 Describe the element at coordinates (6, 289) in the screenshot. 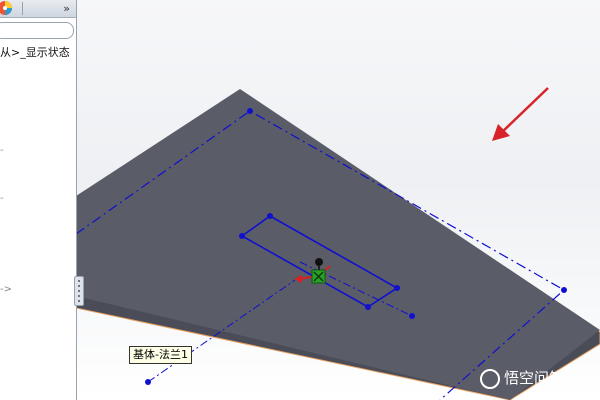

I see `tree-marker: ->` at that location.